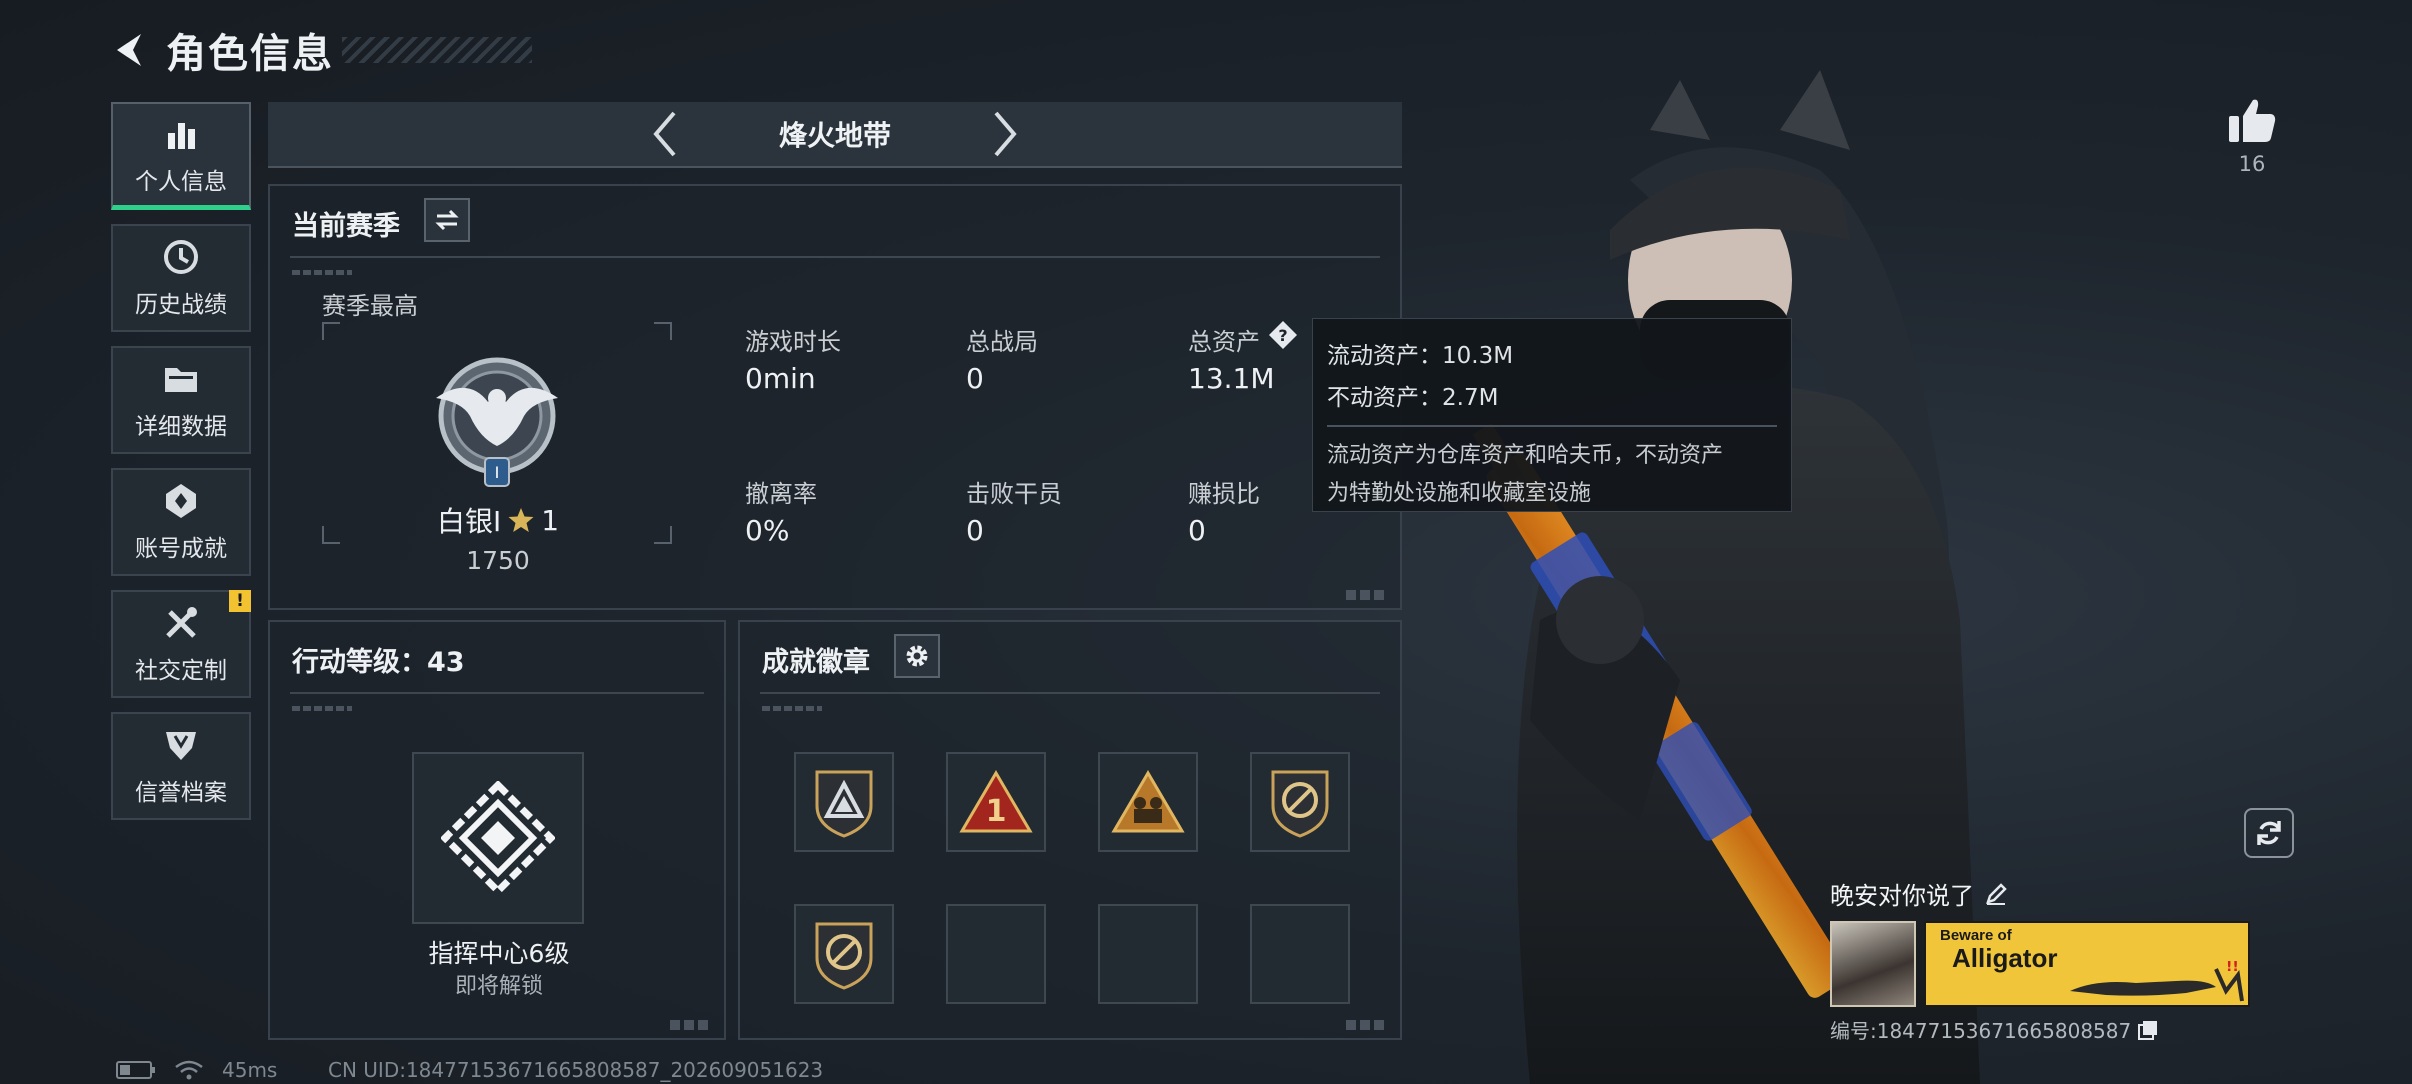 This screenshot has height=1084, width=2412. Describe the element at coordinates (378, 662) in the screenshot. I see `action-level-title: 行动等级：43` at that location.